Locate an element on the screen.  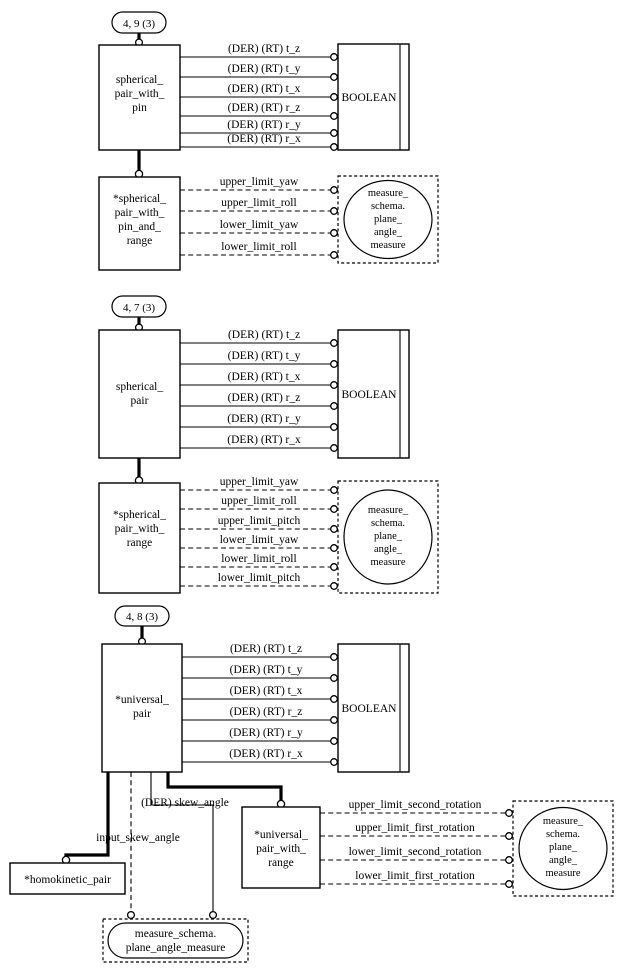
boolean-label-3: BOOLEAN is located at coordinates (370, 709).